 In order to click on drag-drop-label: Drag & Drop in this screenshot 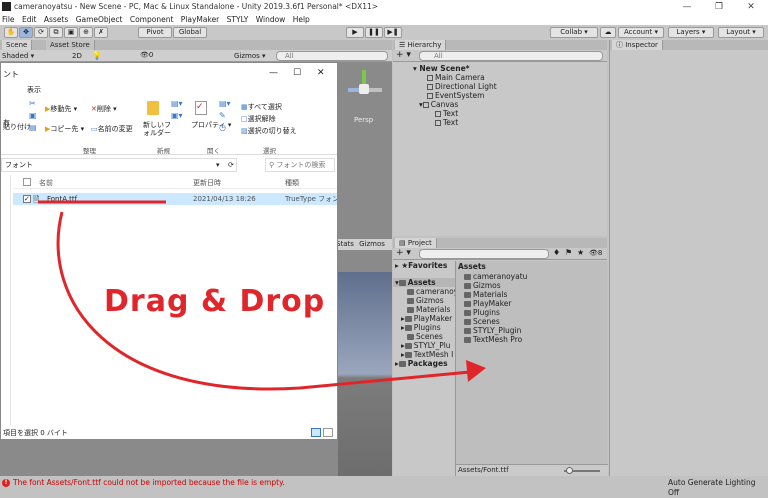, I will do `click(215, 301)`.